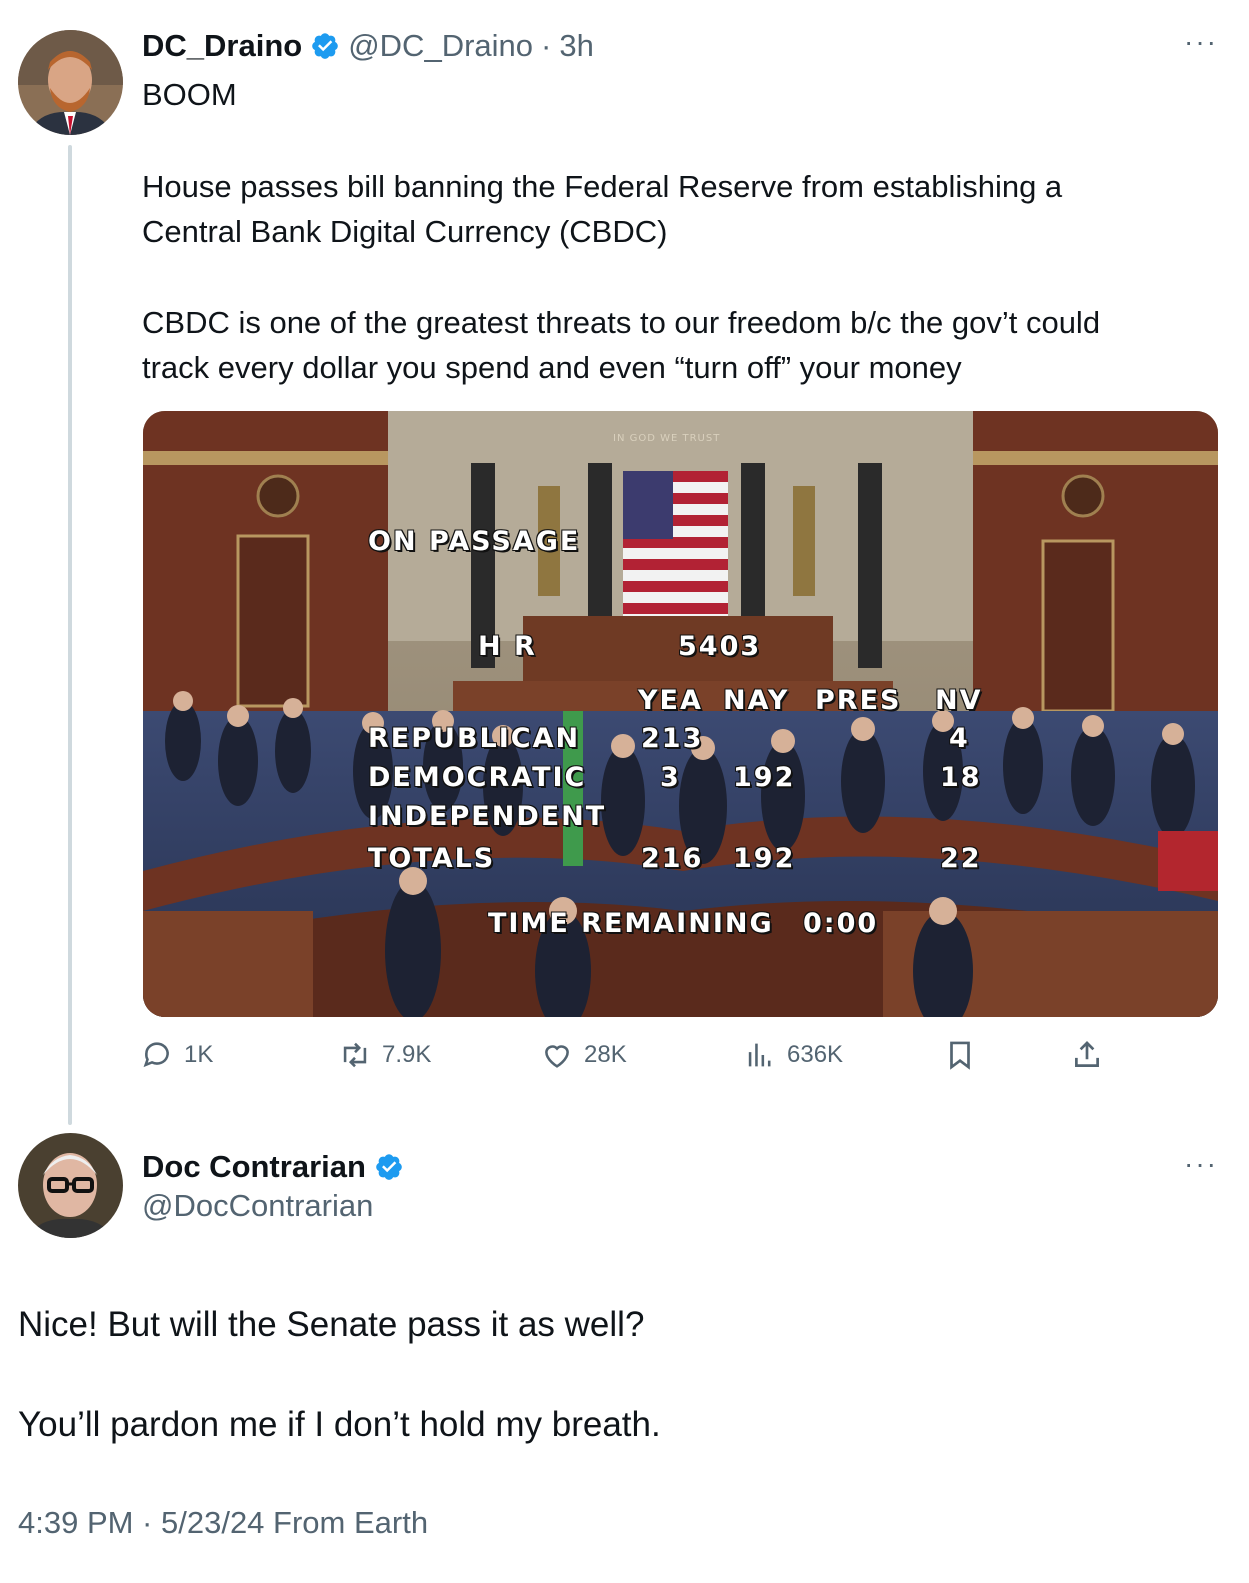 The width and height of the screenshot is (1249, 1583). I want to click on bookmark-button, so click(960, 1055).